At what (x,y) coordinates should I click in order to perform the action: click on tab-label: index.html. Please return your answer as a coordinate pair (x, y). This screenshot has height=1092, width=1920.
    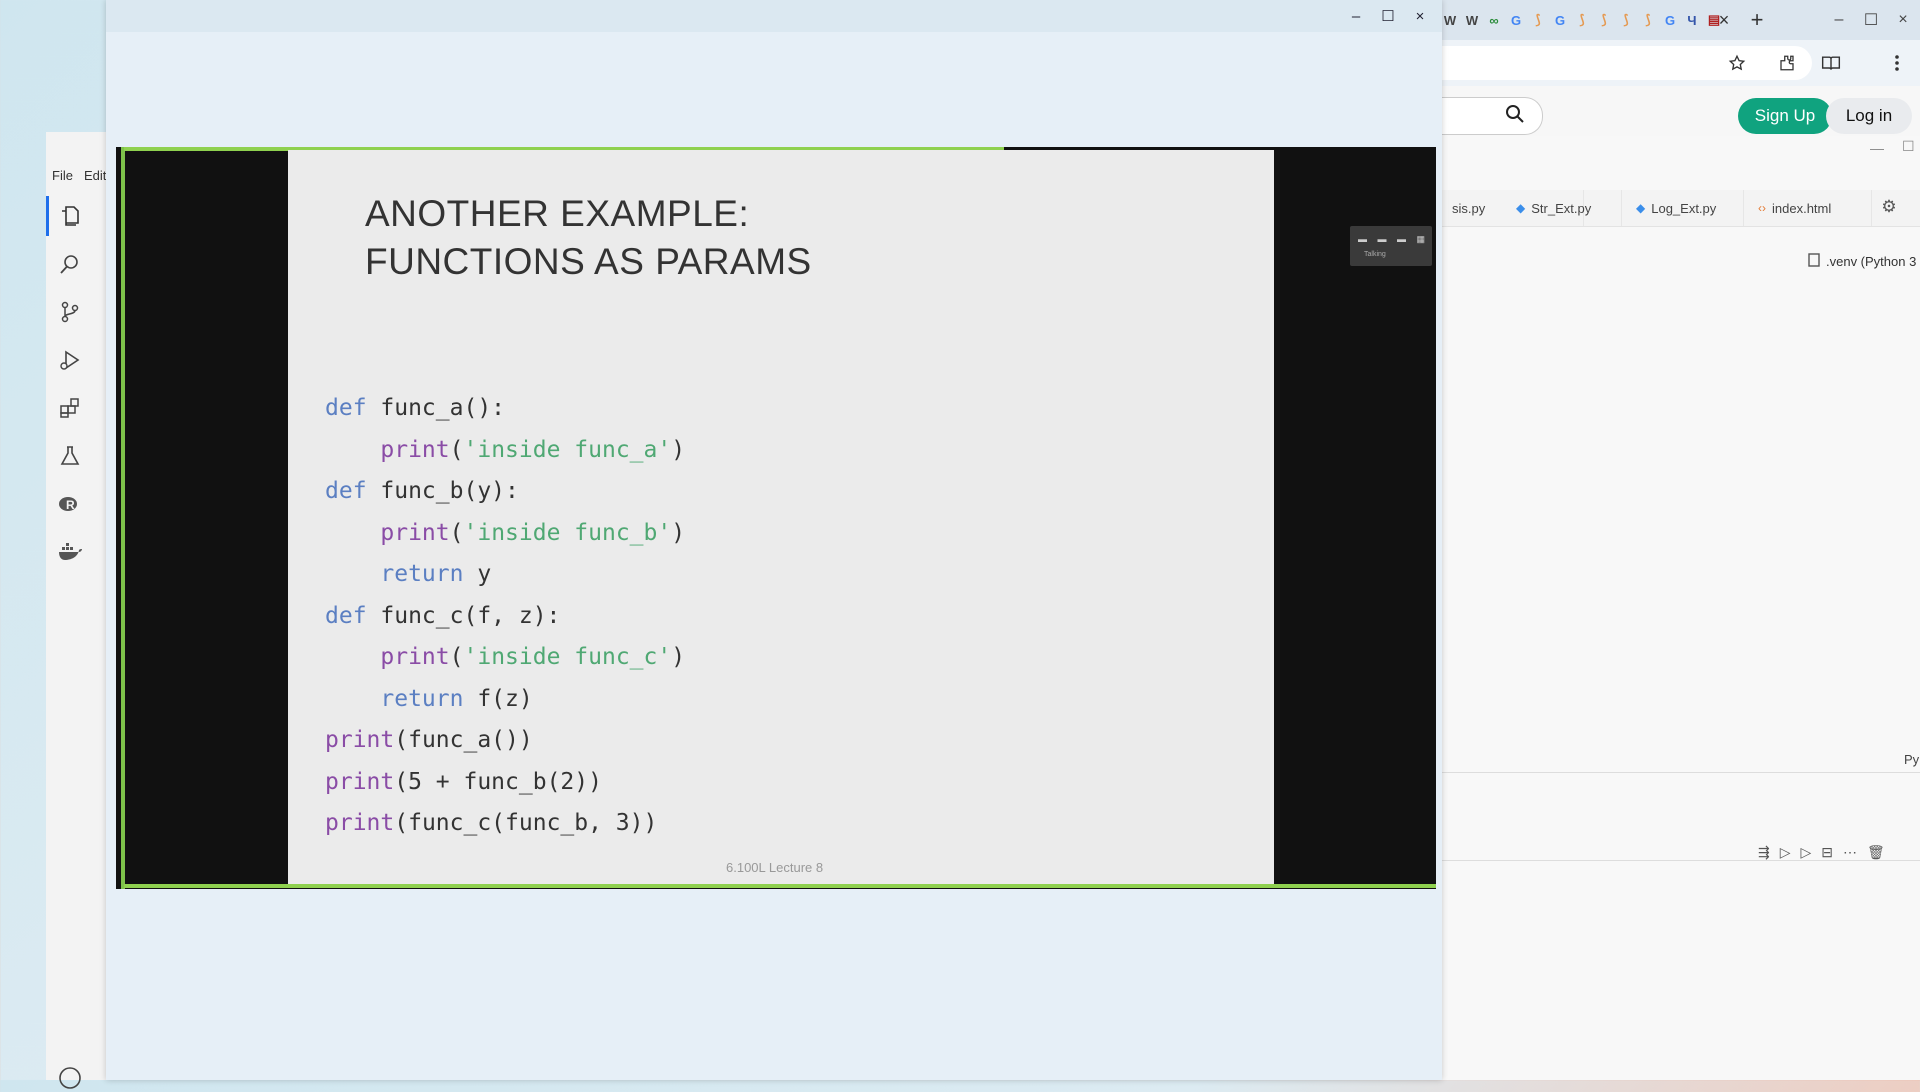
    Looking at the image, I should click on (1802, 208).